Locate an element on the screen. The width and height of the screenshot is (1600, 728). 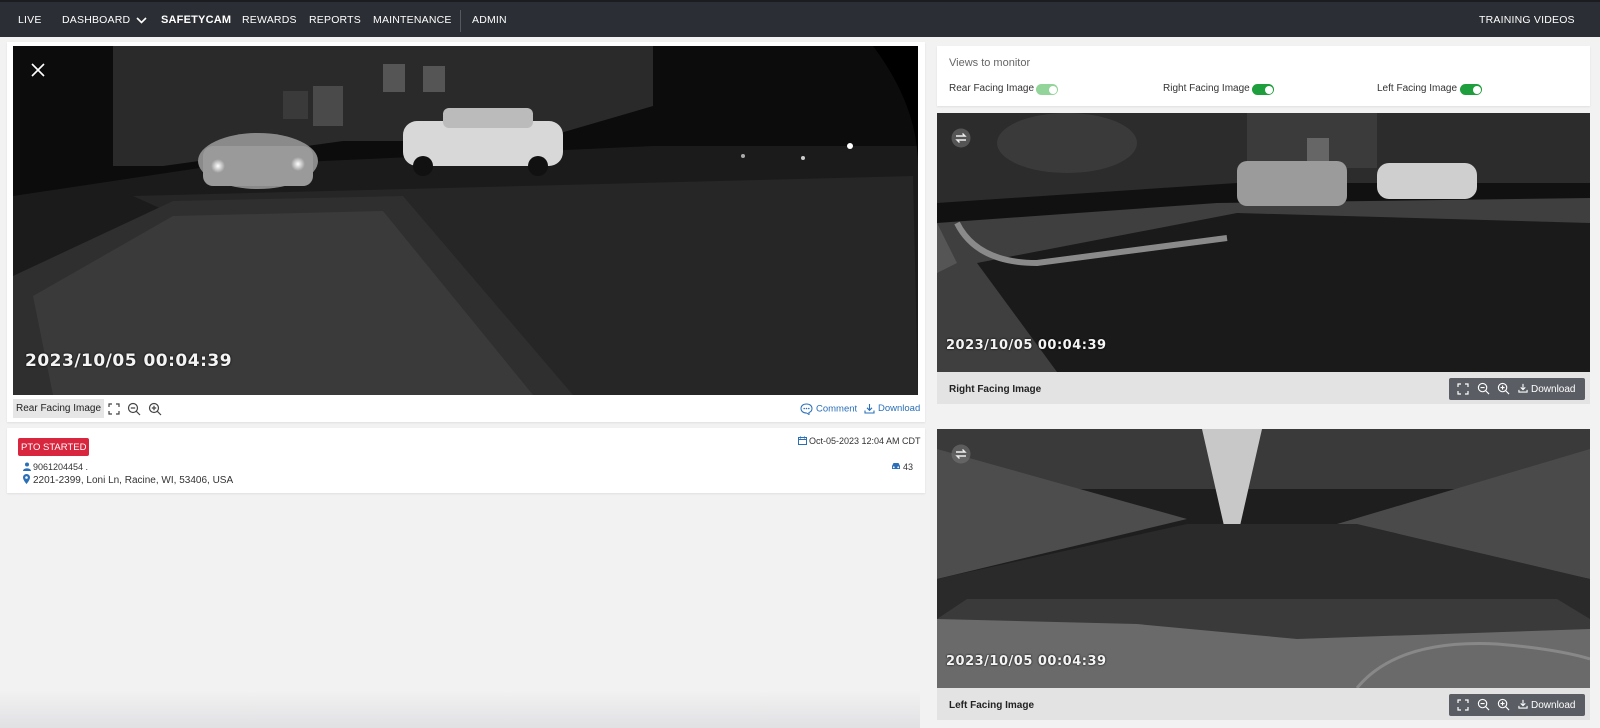
car-icon is located at coordinates (896, 466).